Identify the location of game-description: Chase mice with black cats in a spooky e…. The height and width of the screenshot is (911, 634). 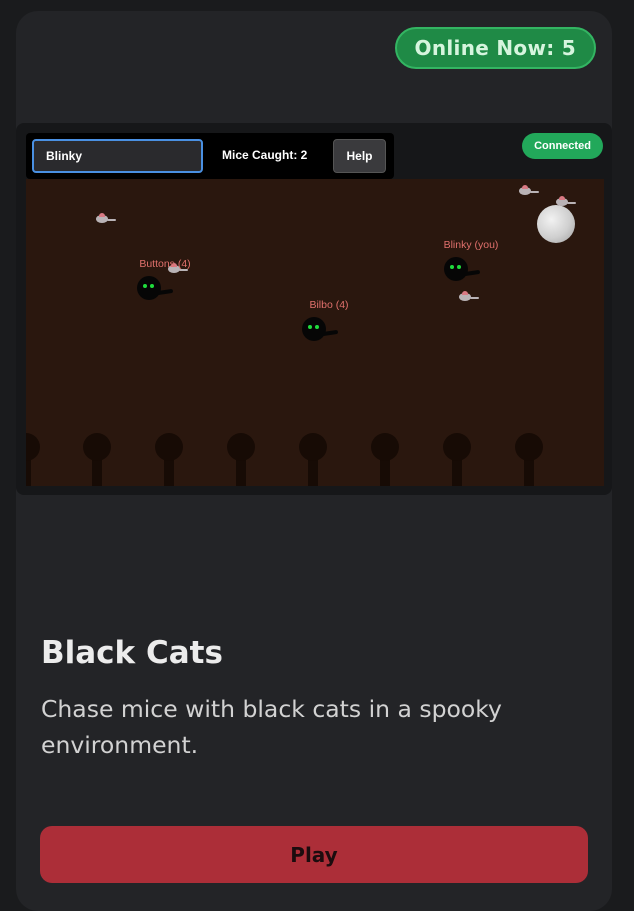
(271, 727).